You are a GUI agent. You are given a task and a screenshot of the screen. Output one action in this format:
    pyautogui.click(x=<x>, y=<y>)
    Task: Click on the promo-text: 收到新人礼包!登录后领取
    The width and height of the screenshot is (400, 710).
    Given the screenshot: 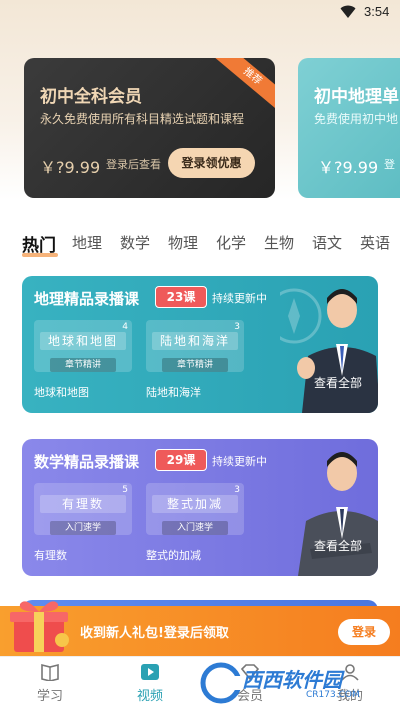 What is the action you would take?
    pyautogui.click(x=154, y=633)
    